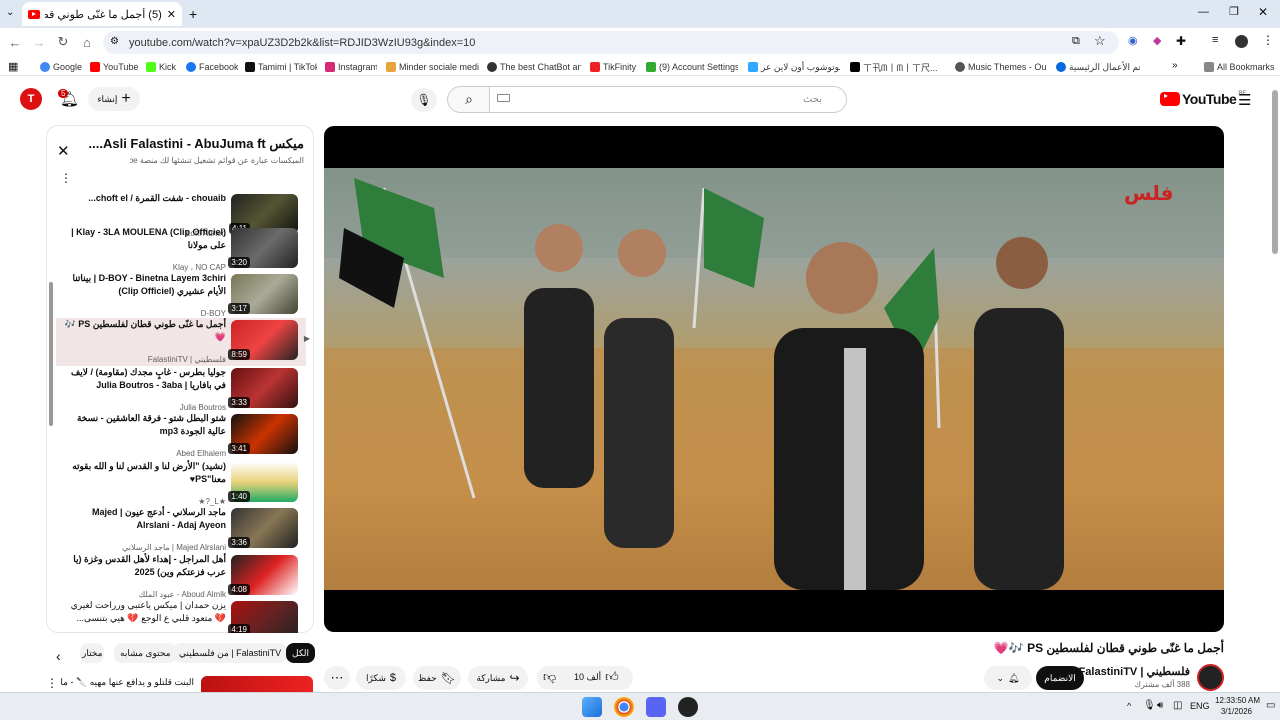 The image size is (1280, 720). Describe the element at coordinates (1235, 700) in the screenshot. I see `clock-time: 12:33:50 AM` at that location.